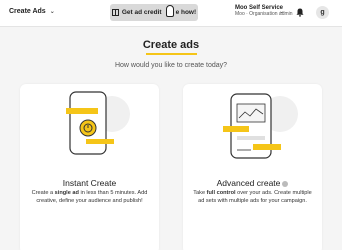  I want to click on advanced-create-title-text: Advanced create, so click(248, 183).